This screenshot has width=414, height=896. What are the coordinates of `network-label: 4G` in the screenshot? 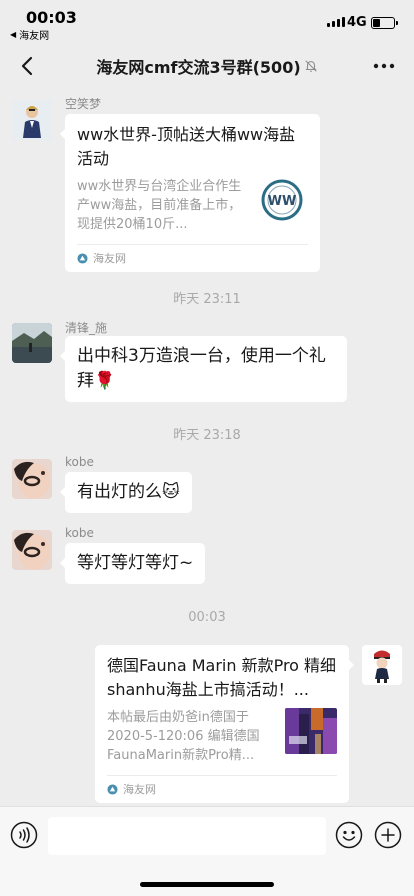 It's located at (357, 22).